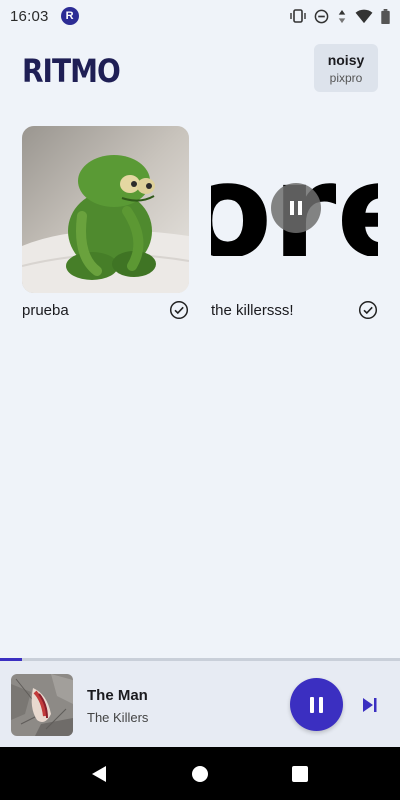  Describe the element at coordinates (298, 16) in the screenshot. I see `vibrate-icon` at that location.